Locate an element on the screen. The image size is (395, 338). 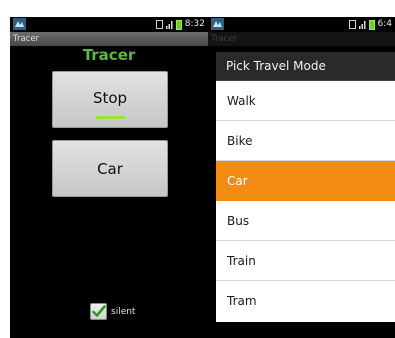
status-clock: 8:32 is located at coordinates (194, 24).